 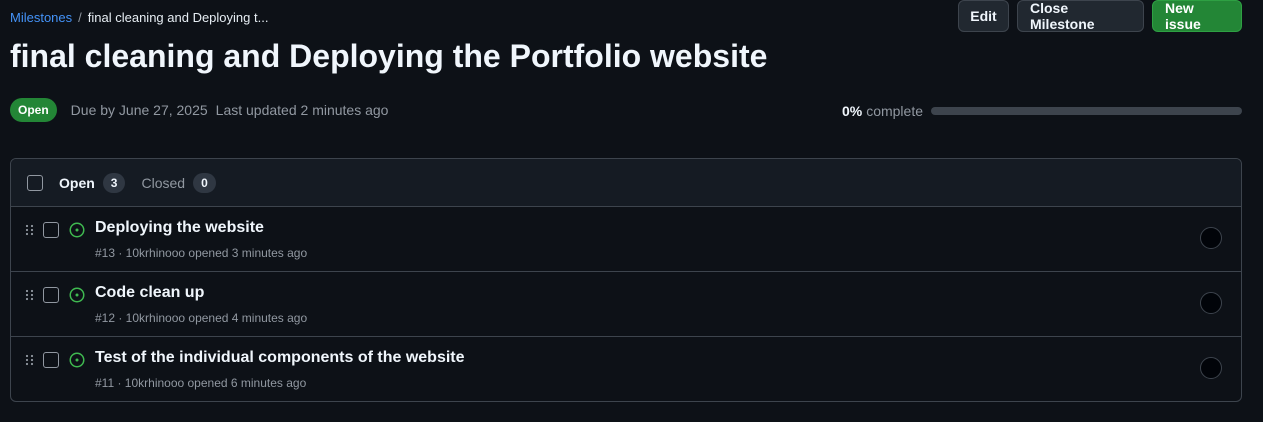 What do you see at coordinates (77, 182) in the screenshot?
I see `tab-open-label: Open` at bounding box center [77, 182].